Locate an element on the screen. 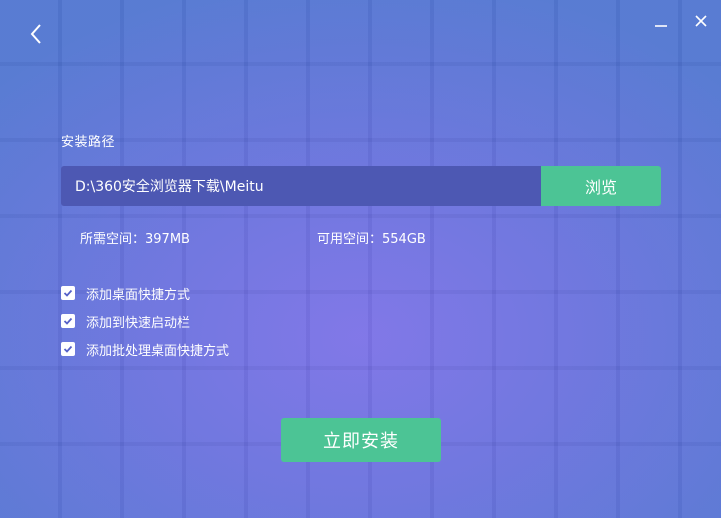 The width and height of the screenshot is (721, 518). install-path-input is located at coordinates (301, 186).